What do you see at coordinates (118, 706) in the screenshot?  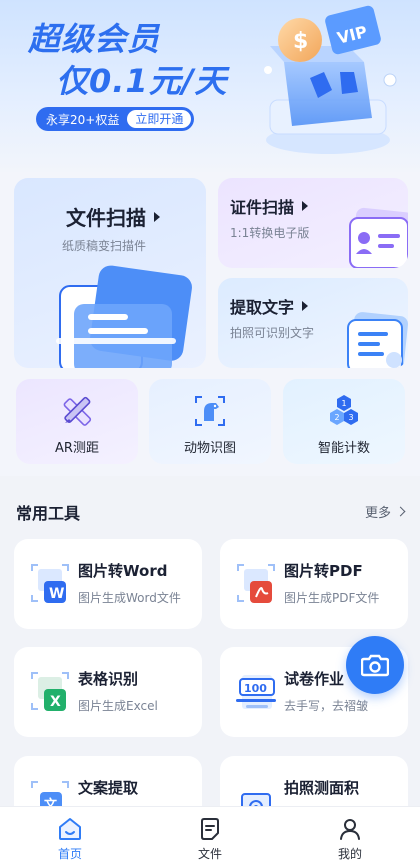 I see `table-recognition-subtitle: 图片生成Excel` at bounding box center [118, 706].